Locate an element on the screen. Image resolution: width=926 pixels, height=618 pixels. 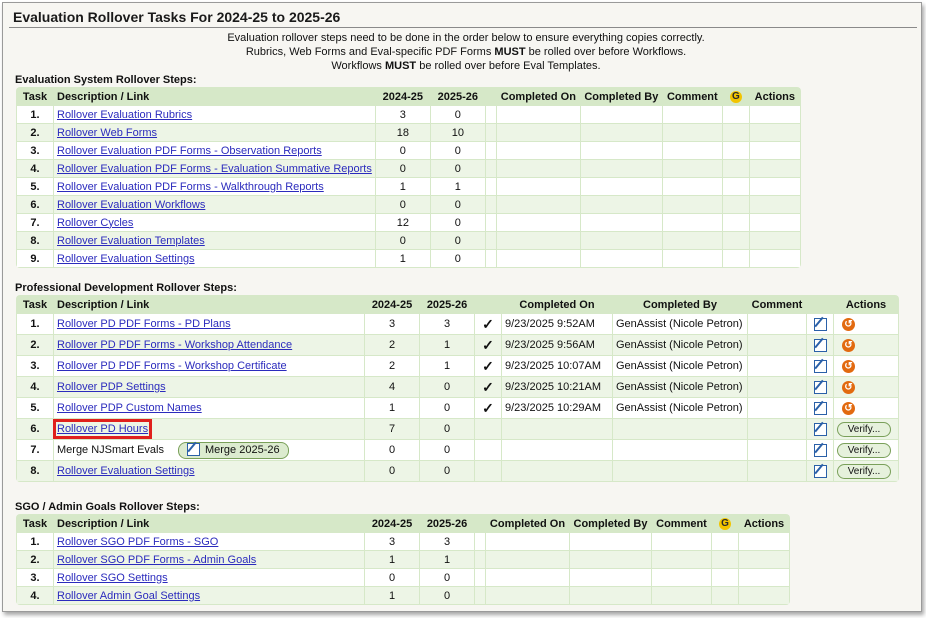
completed-on-cell: 9/23/2025 10:07AM is located at coordinates (557, 366).